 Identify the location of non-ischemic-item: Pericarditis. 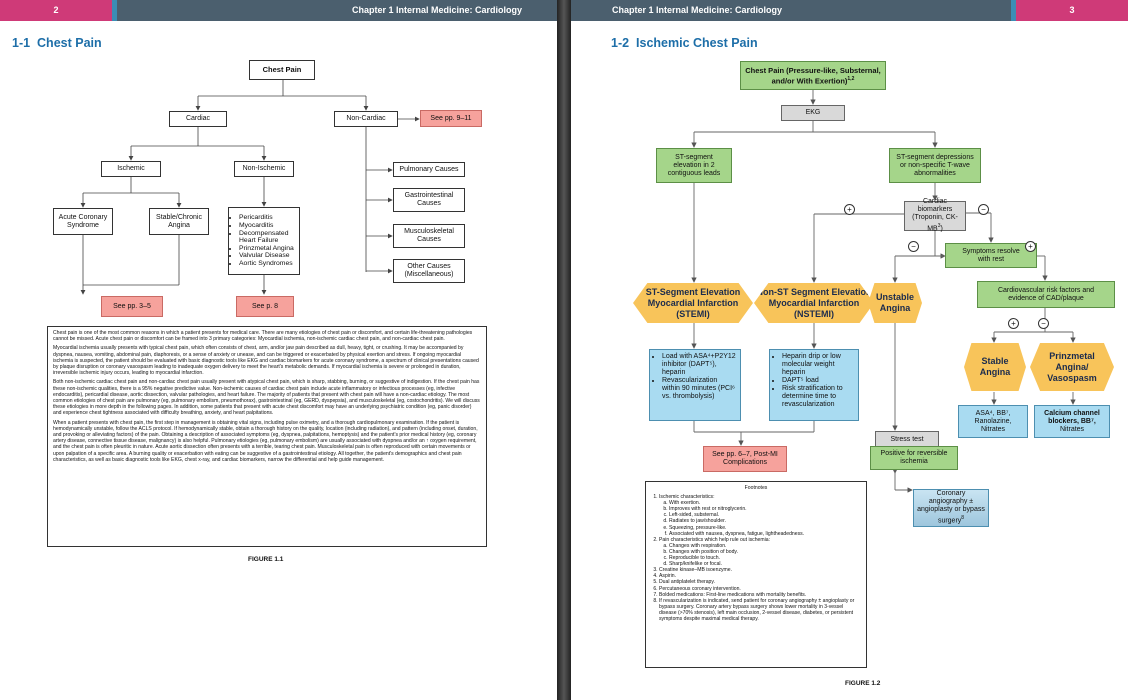
(269, 218).